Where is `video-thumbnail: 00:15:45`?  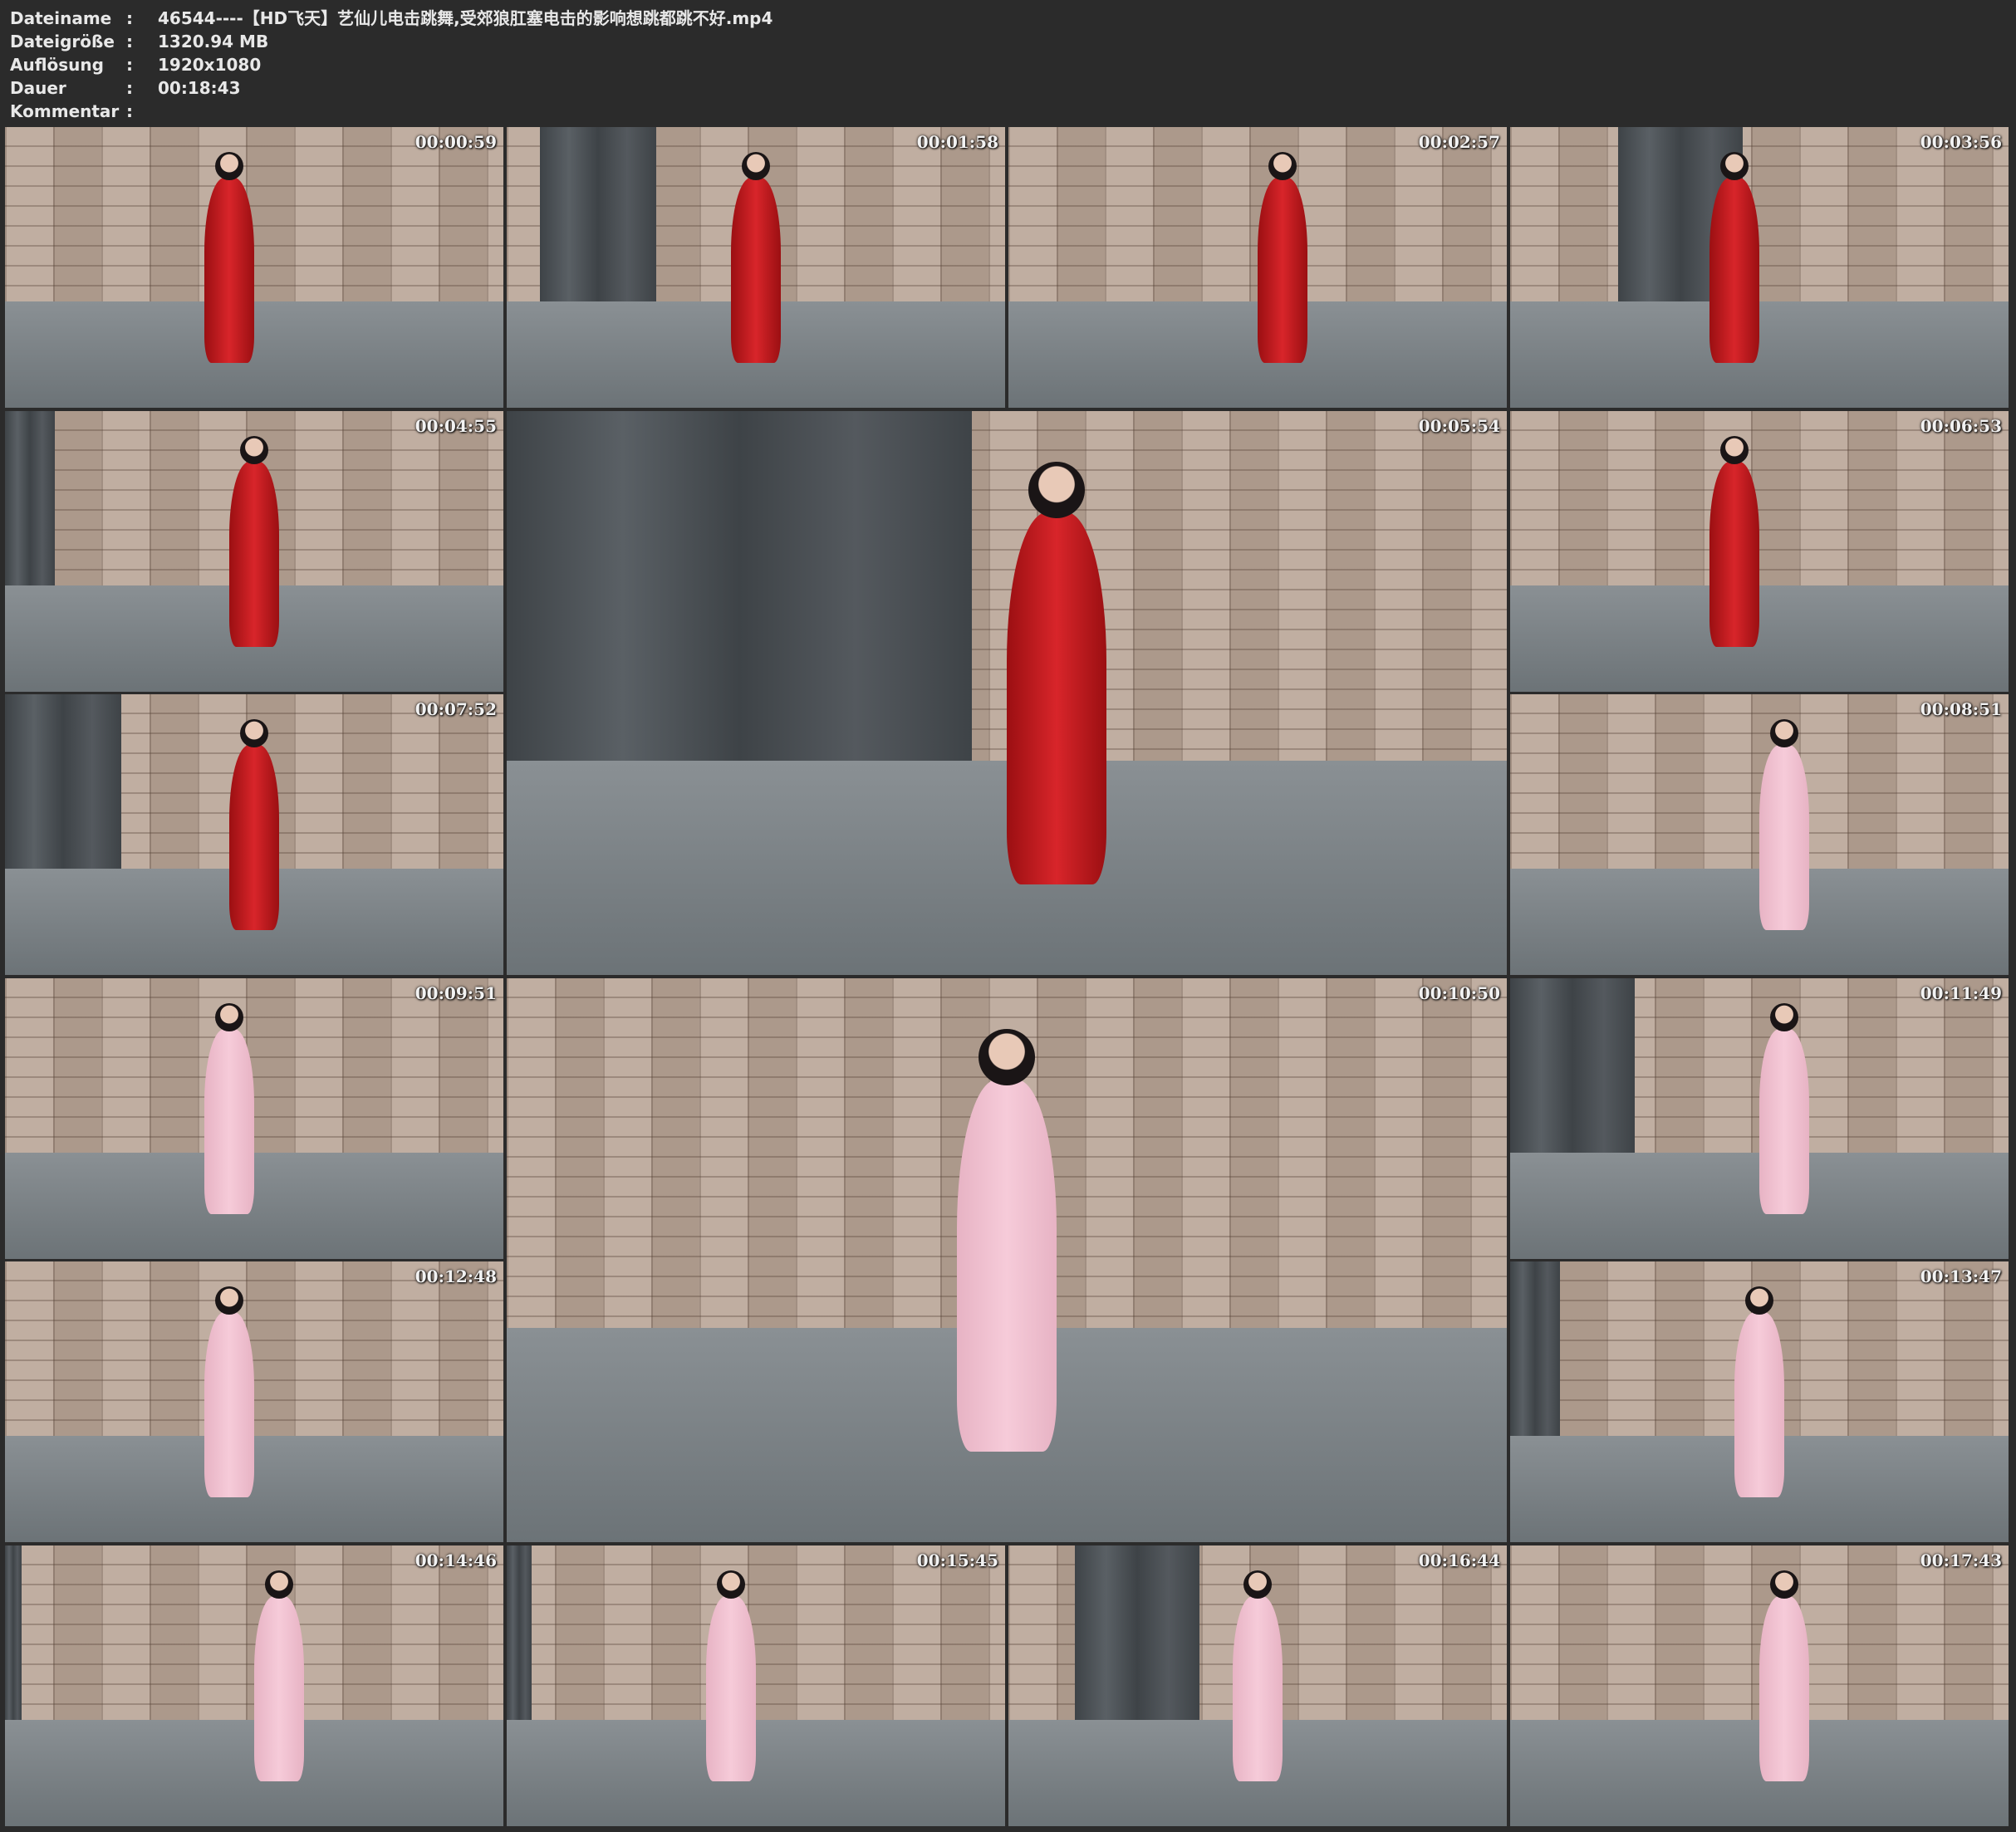
video-thumbnail: 00:15:45 is located at coordinates (756, 1685).